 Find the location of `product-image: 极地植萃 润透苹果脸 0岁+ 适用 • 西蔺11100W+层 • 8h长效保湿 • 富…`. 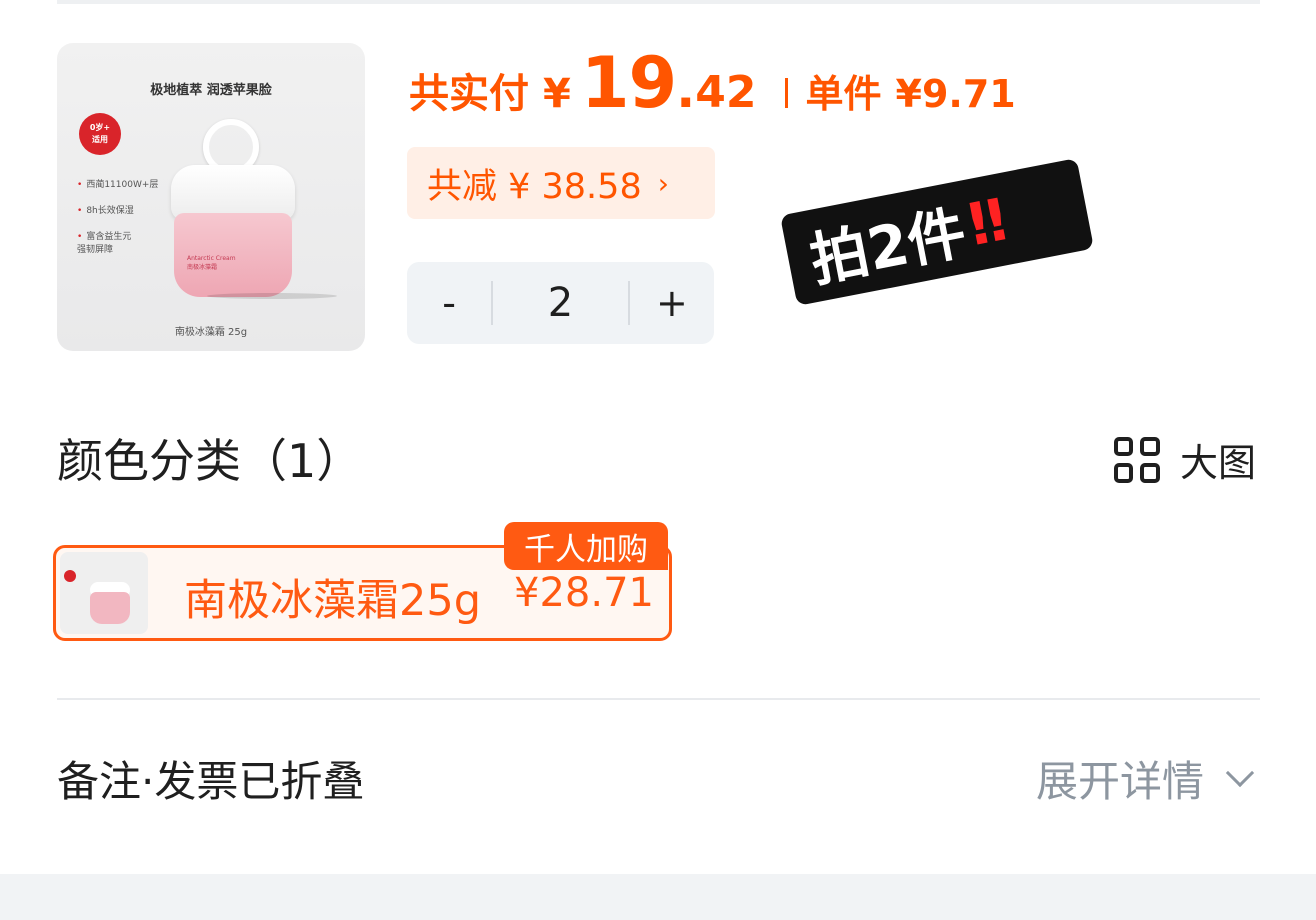

product-image: 极地植萃 润透苹果脸 0岁+ 适用 • 西蔺11100W+层 • 8h长效保湿 • 富… is located at coordinates (211, 197).